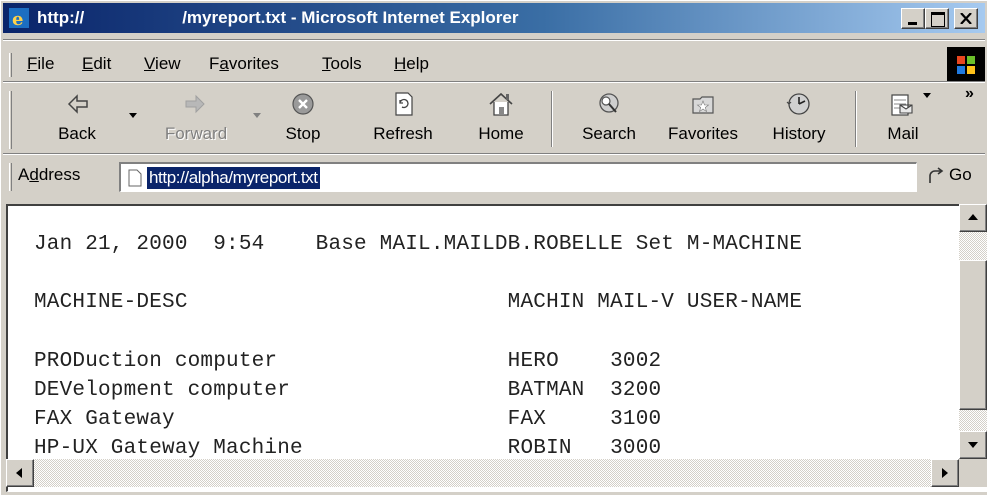 The height and width of the screenshot is (496, 988). What do you see at coordinates (609, 120) in the screenshot?
I see `search-button: Search` at bounding box center [609, 120].